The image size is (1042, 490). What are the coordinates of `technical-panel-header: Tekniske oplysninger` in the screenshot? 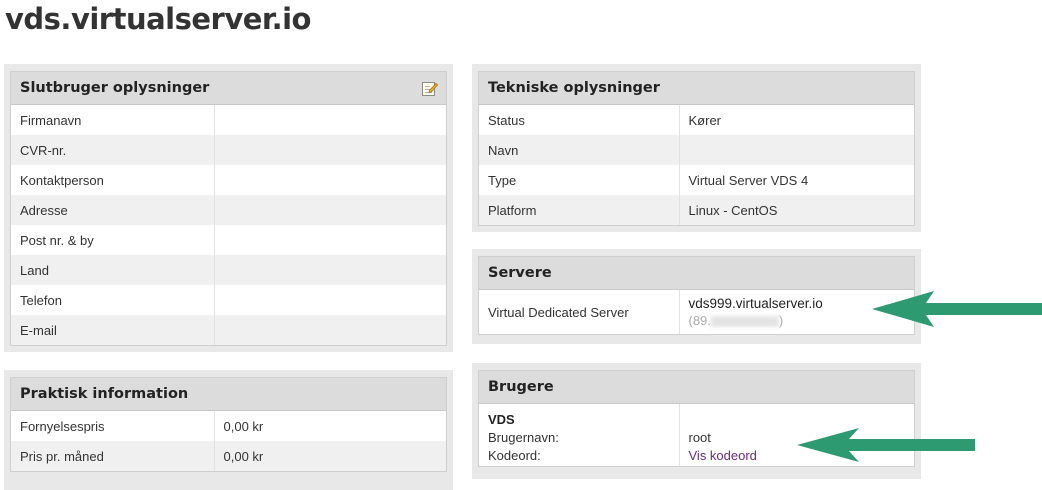 It's located at (696, 88).